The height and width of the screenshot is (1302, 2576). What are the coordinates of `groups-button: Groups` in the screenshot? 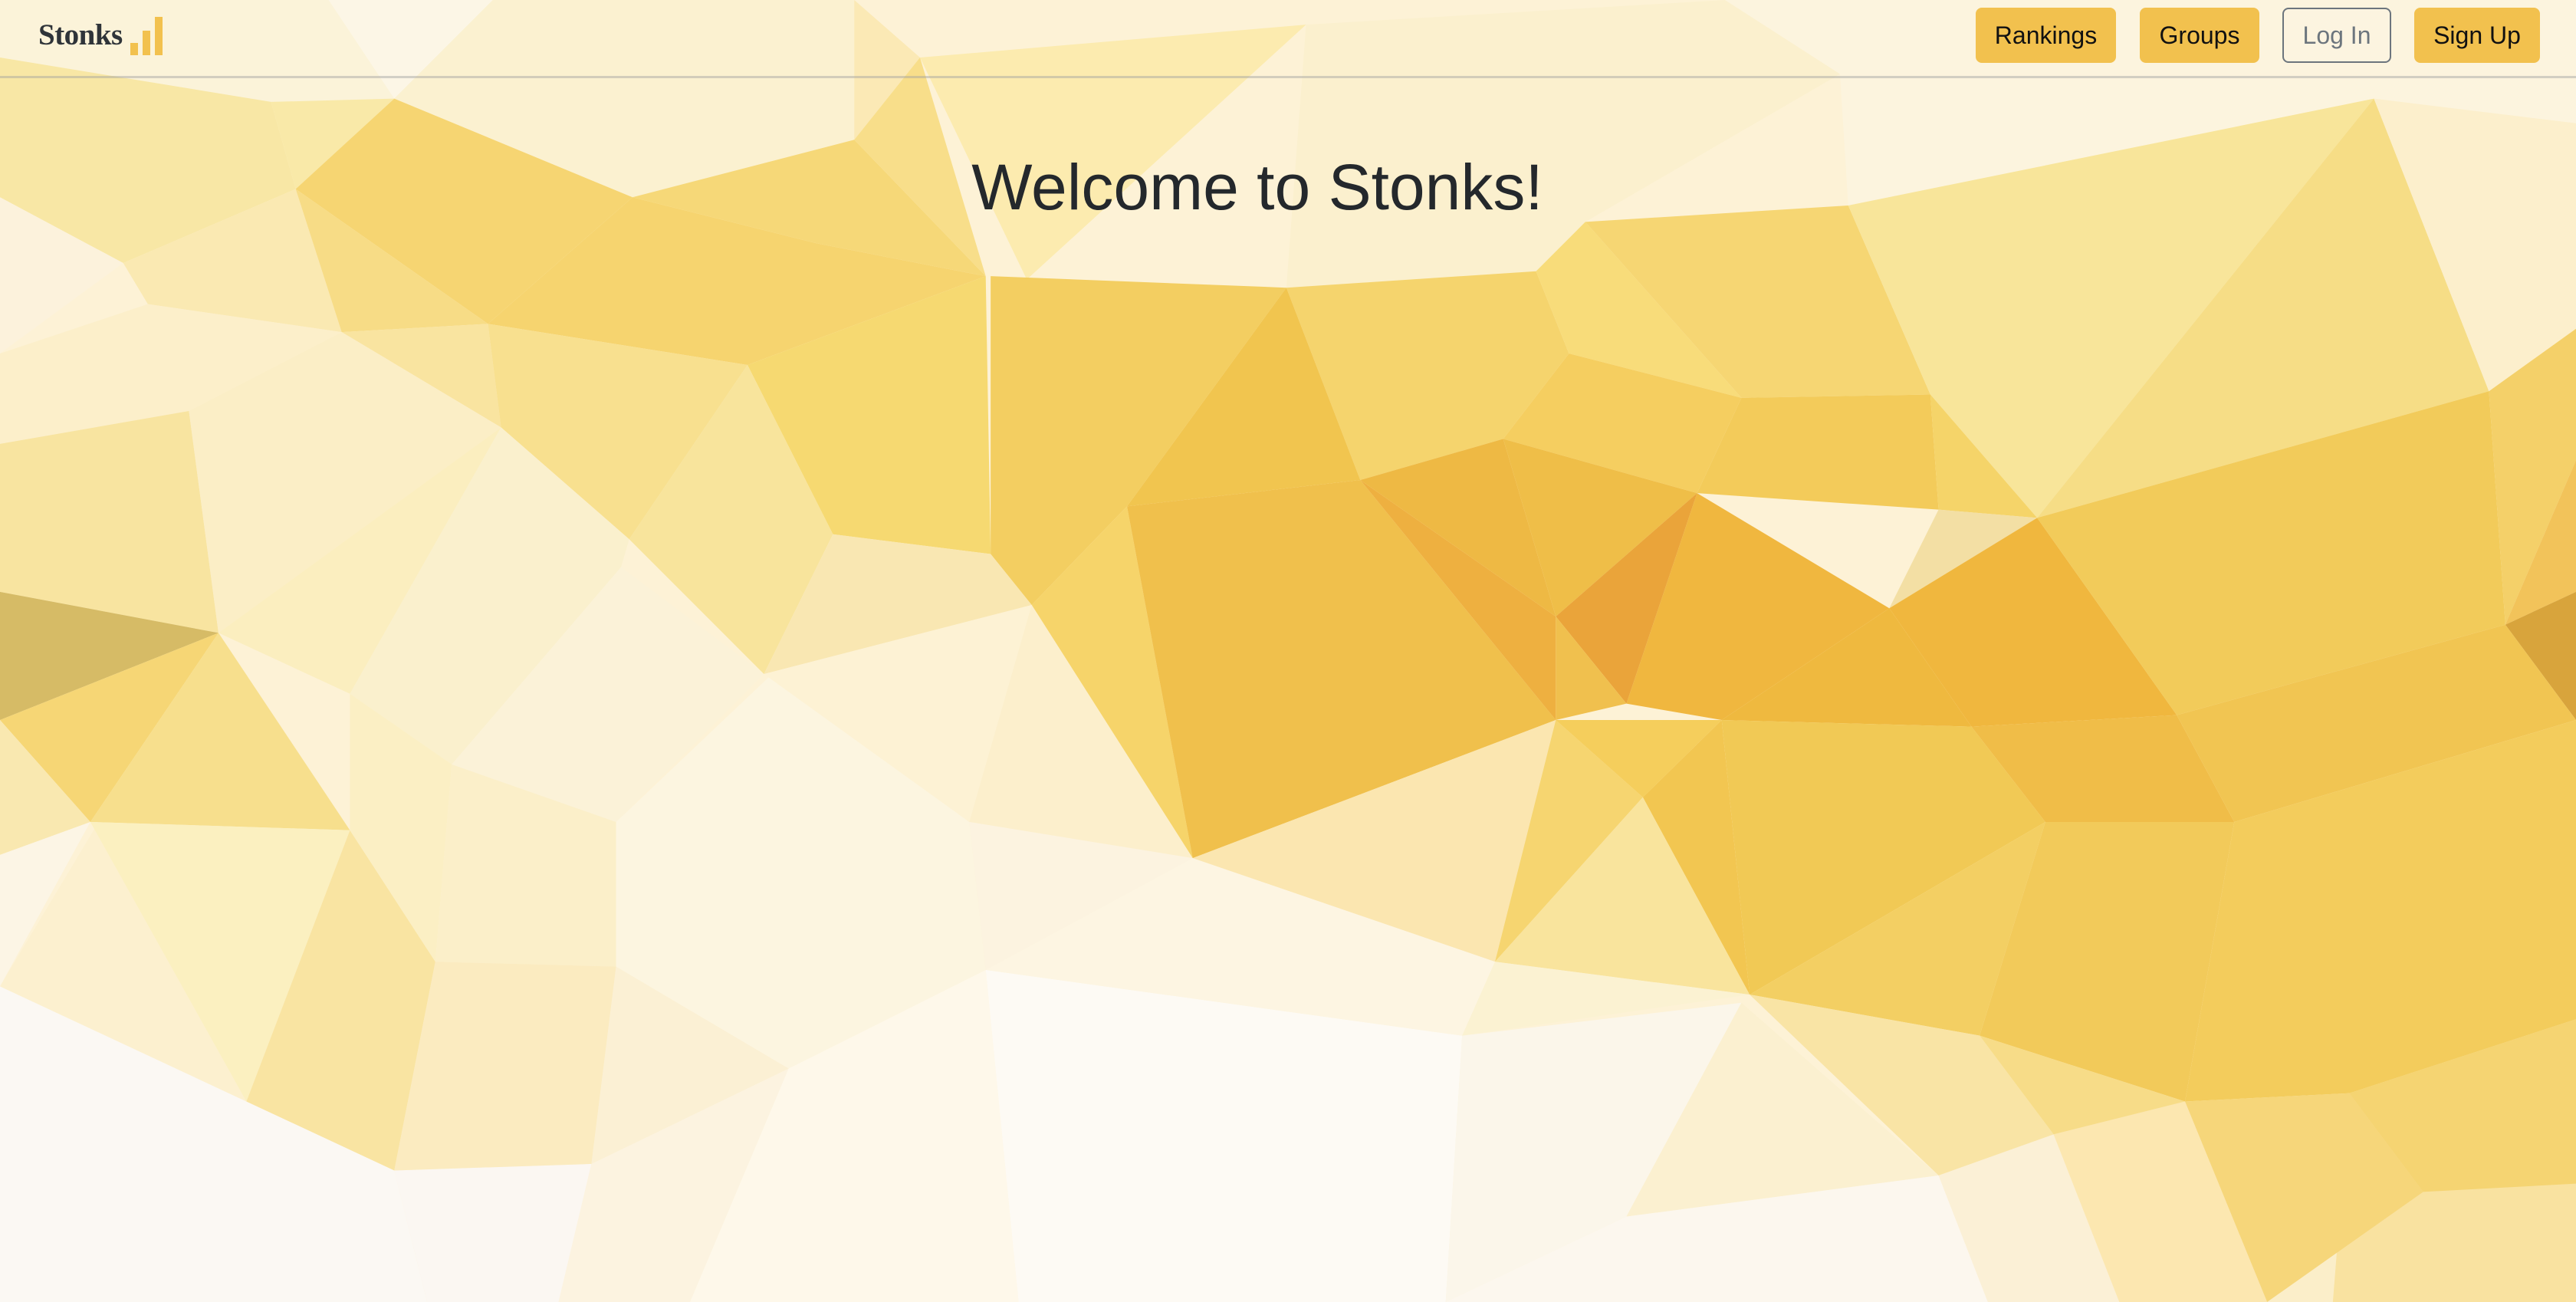 It's located at (2200, 35).